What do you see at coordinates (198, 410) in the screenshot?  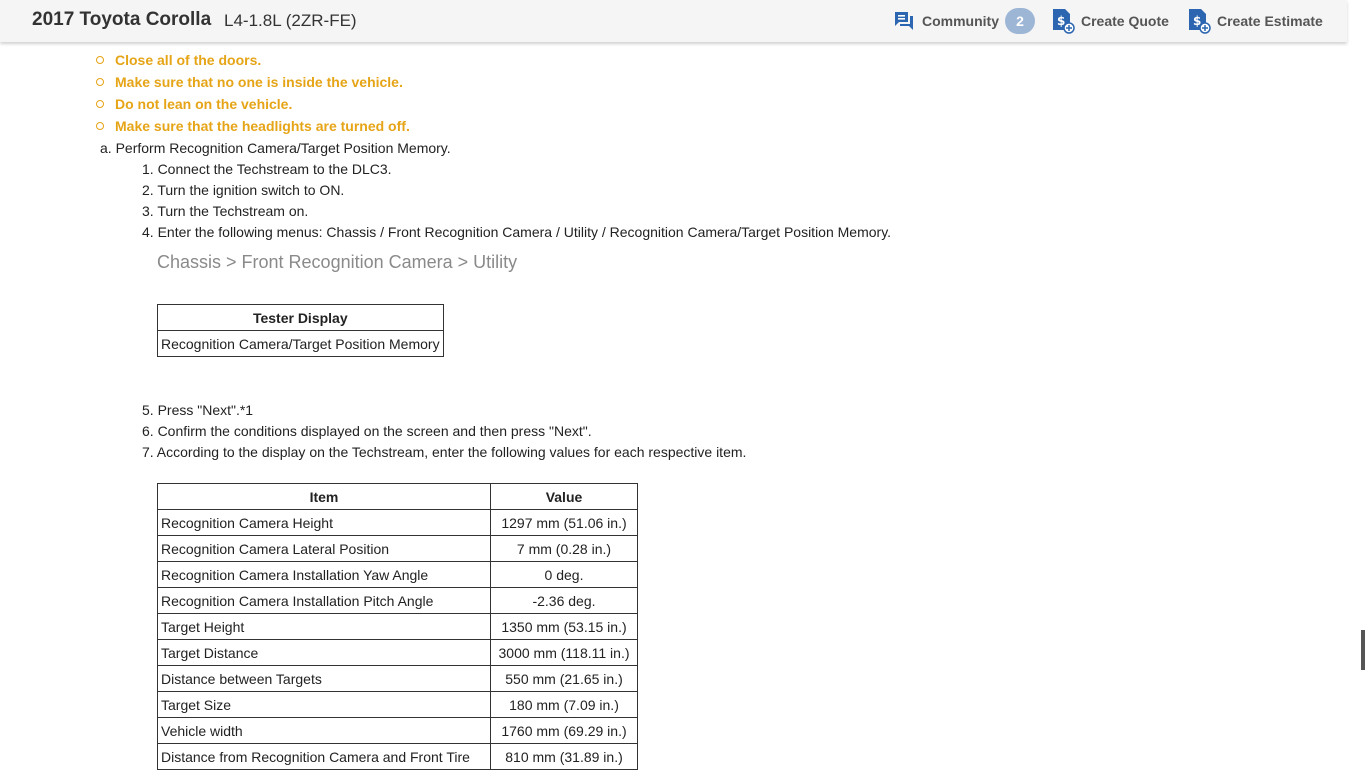 I see `step-5: 5. Press "Next".*1` at bounding box center [198, 410].